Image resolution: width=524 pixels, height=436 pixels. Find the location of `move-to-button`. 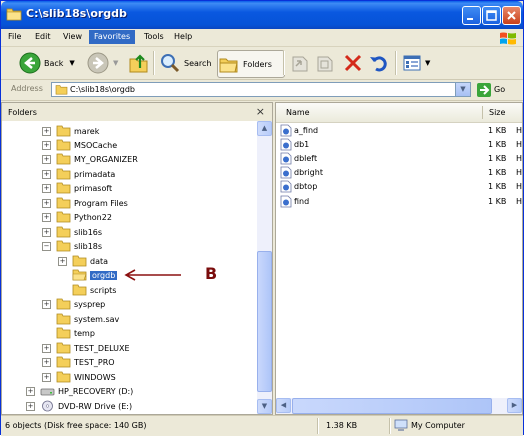

move-to-button is located at coordinates (300, 63).